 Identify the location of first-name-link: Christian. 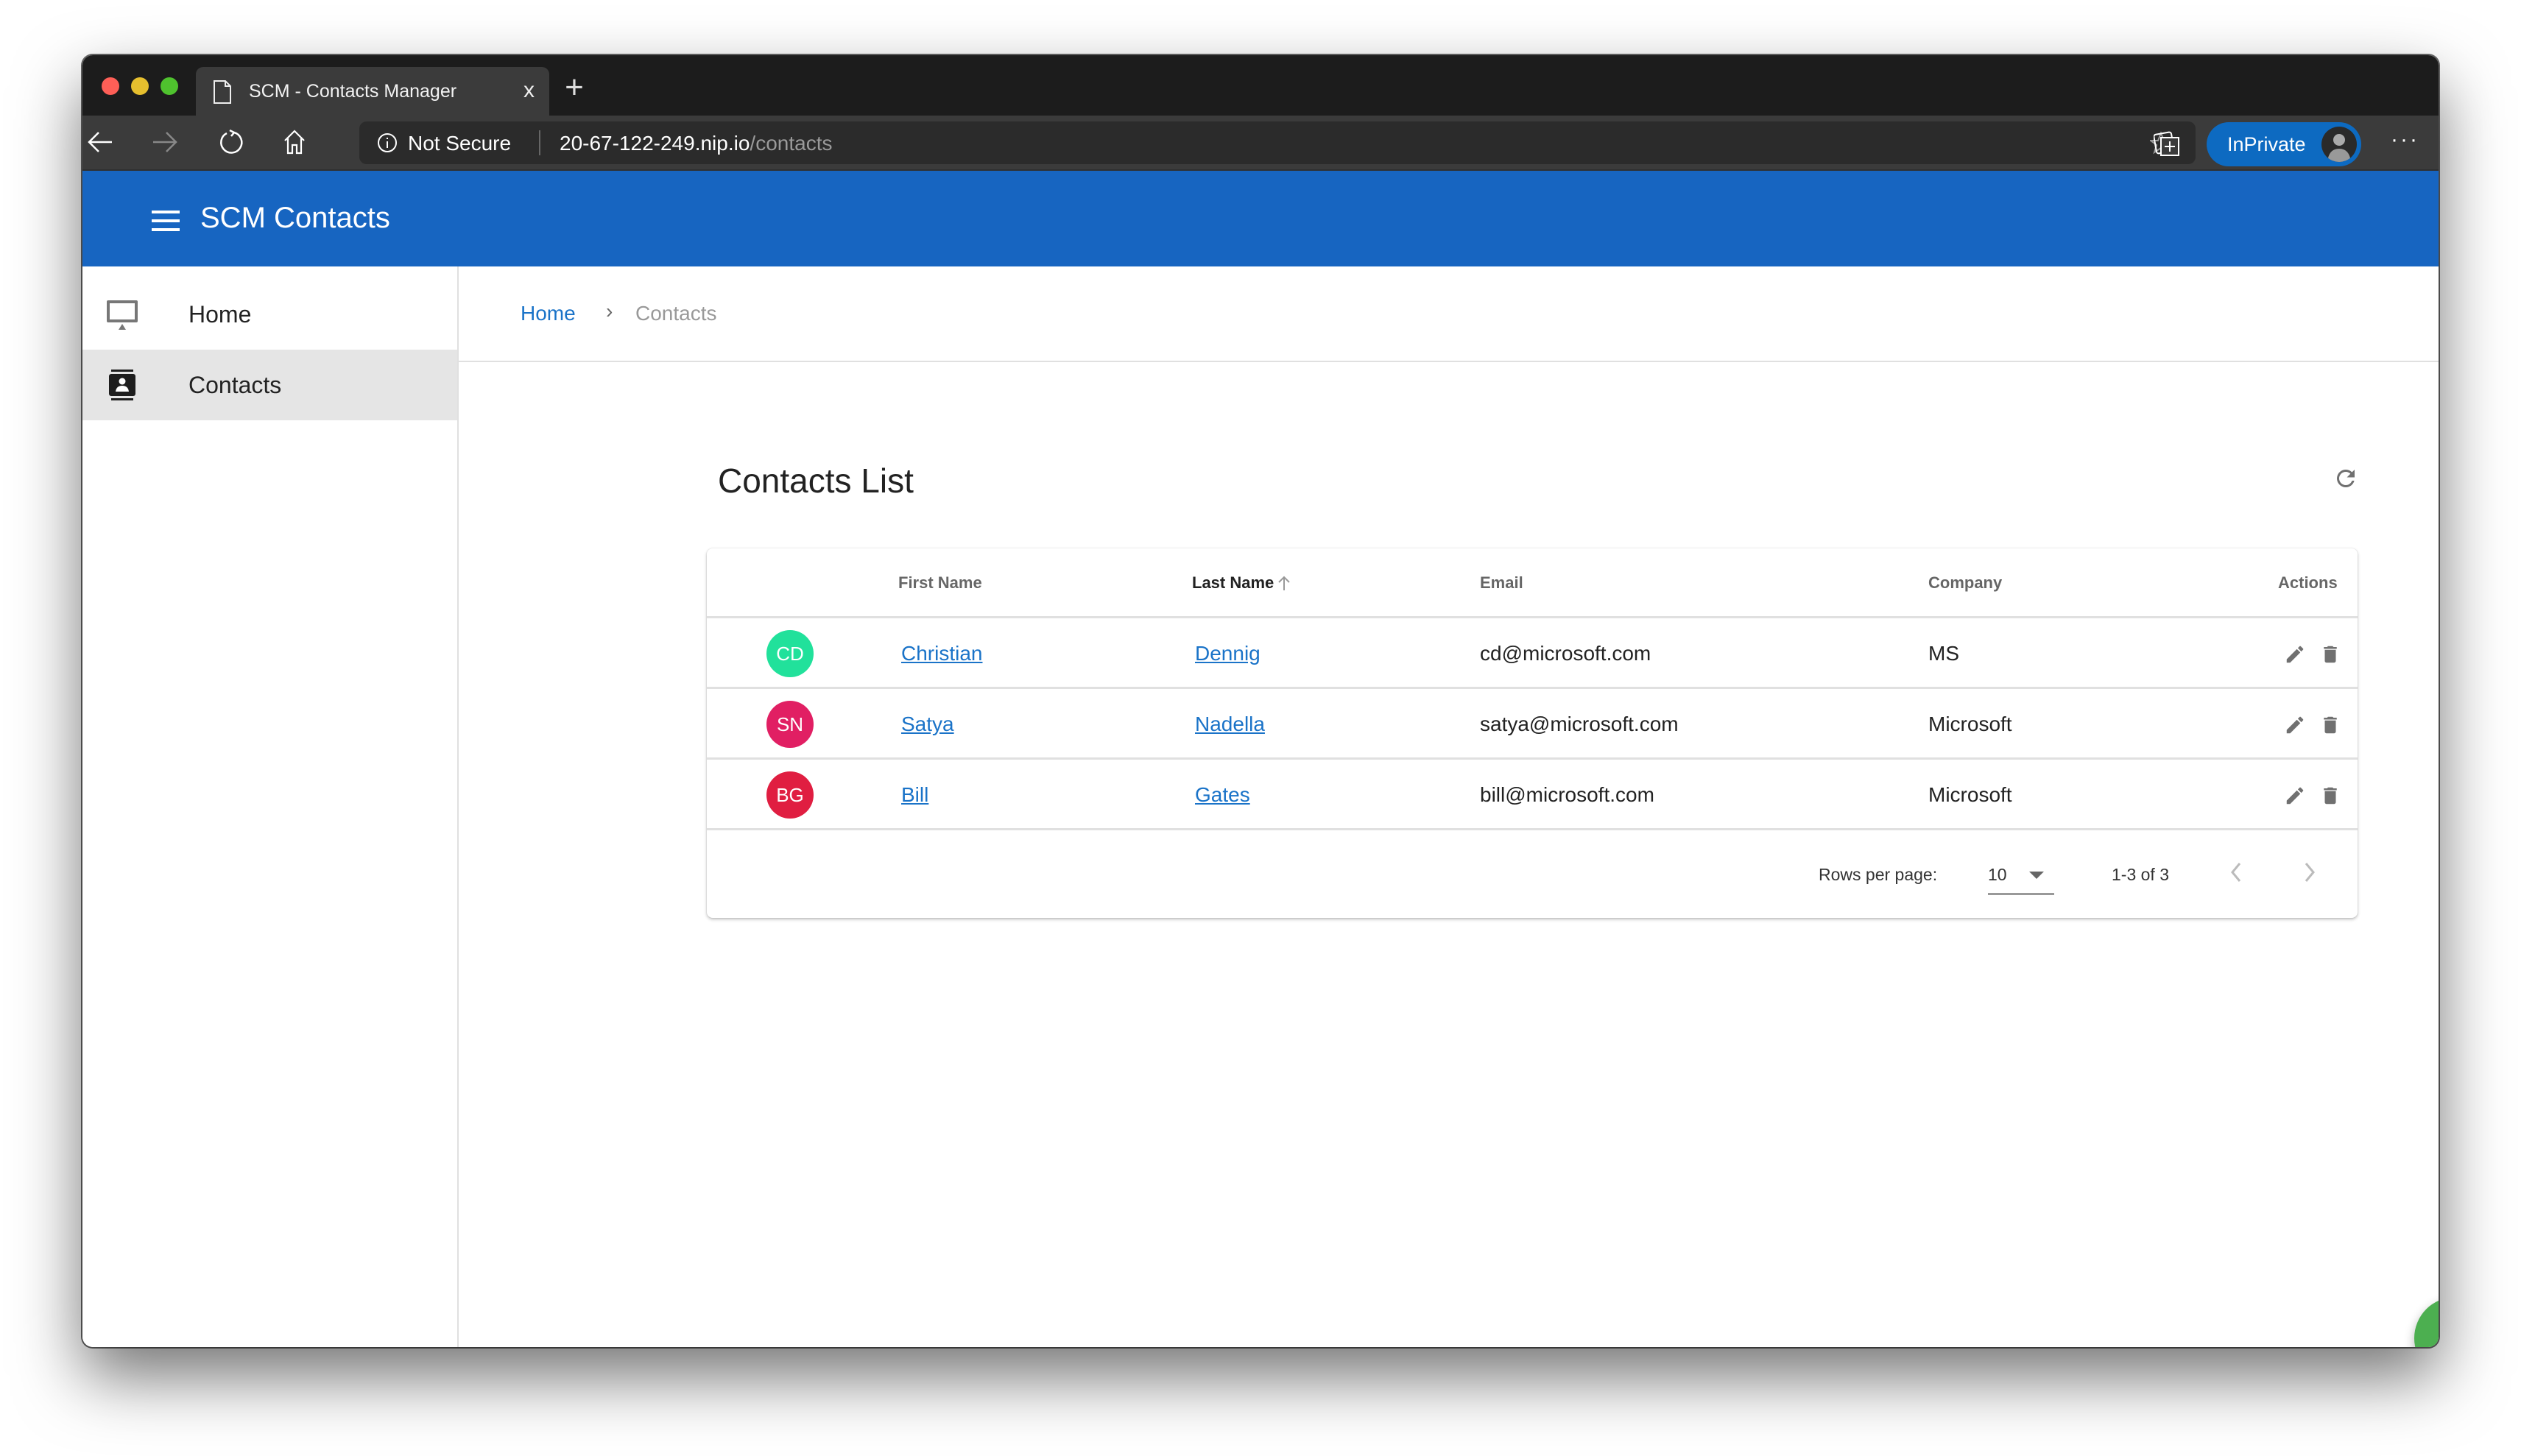
(942, 653).